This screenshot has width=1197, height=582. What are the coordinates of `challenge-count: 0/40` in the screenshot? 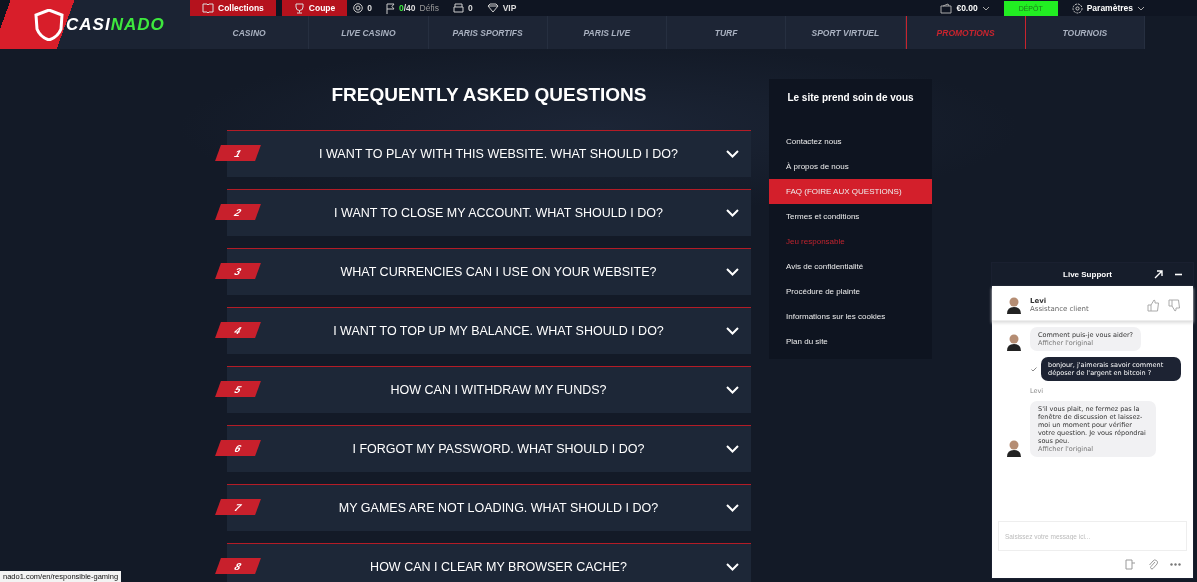 It's located at (407, 8).